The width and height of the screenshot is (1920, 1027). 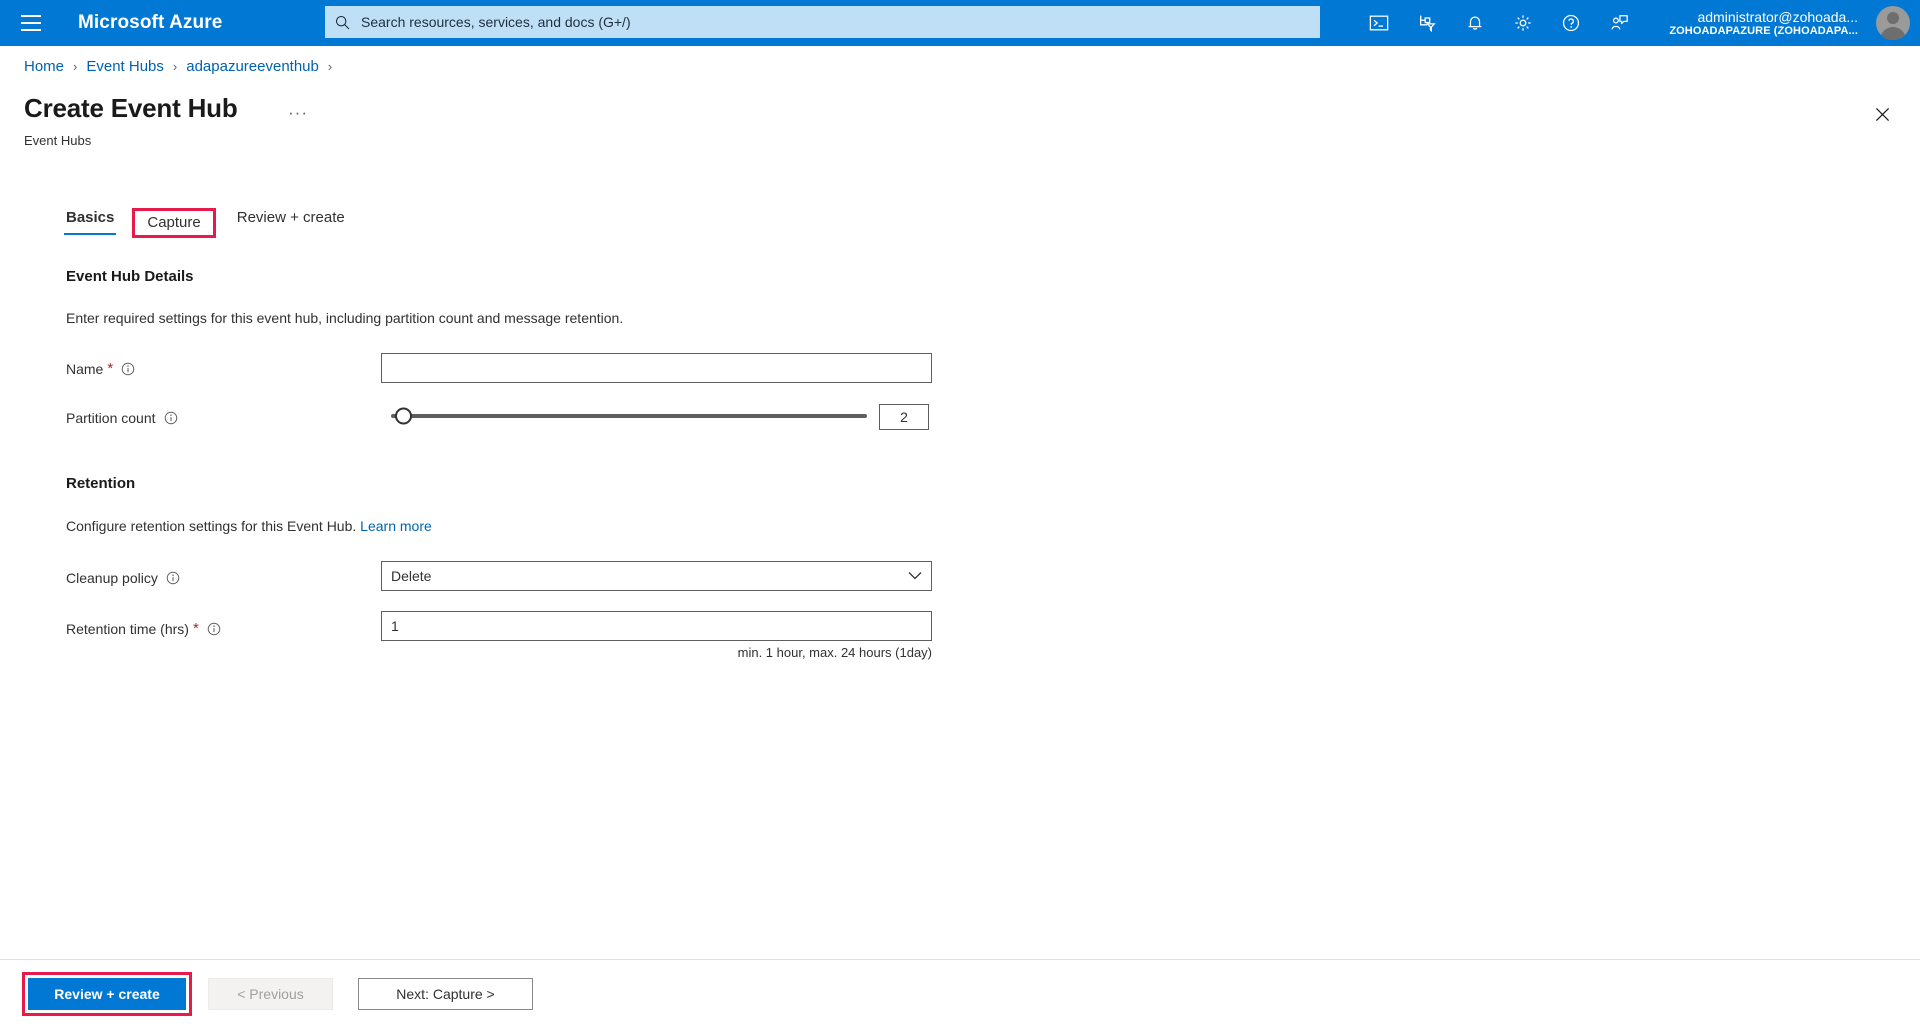 What do you see at coordinates (111, 418) in the screenshot?
I see `partition-count-label-text: Partition count` at bounding box center [111, 418].